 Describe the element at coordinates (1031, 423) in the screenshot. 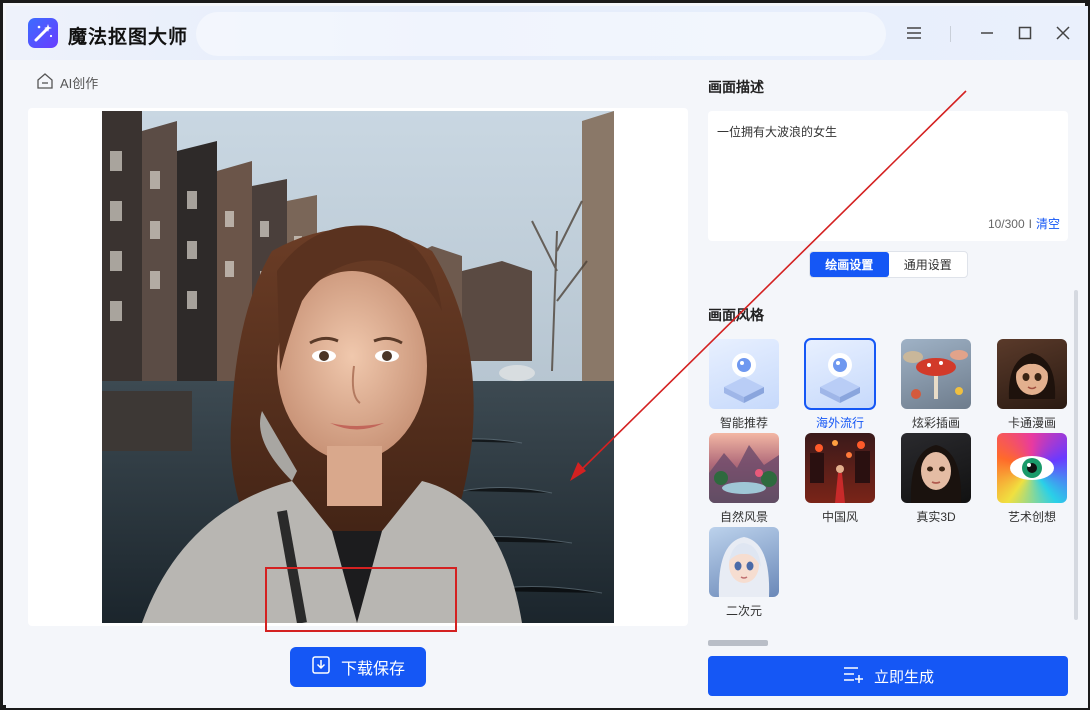

I see `style-label: 卡通漫画` at that location.